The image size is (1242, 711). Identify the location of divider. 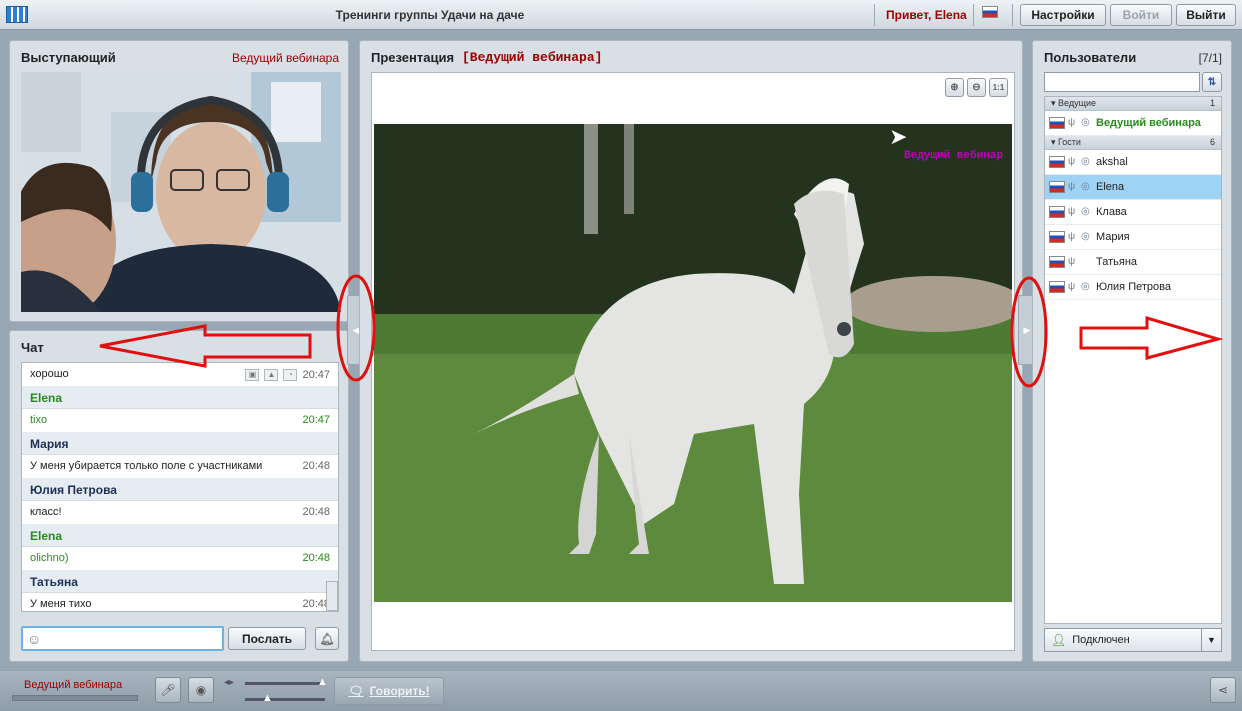
(874, 15).